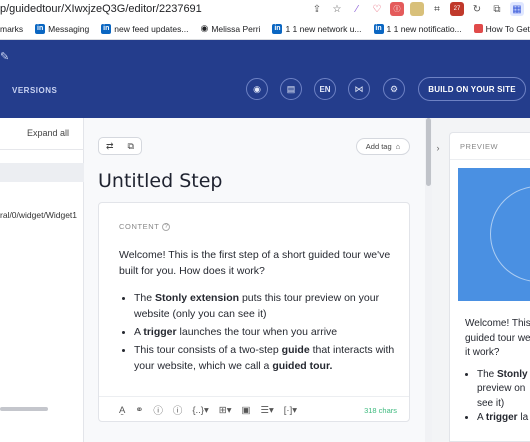 This screenshot has width=530, height=442. I want to click on preview-eye-button: ◉, so click(257, 89).